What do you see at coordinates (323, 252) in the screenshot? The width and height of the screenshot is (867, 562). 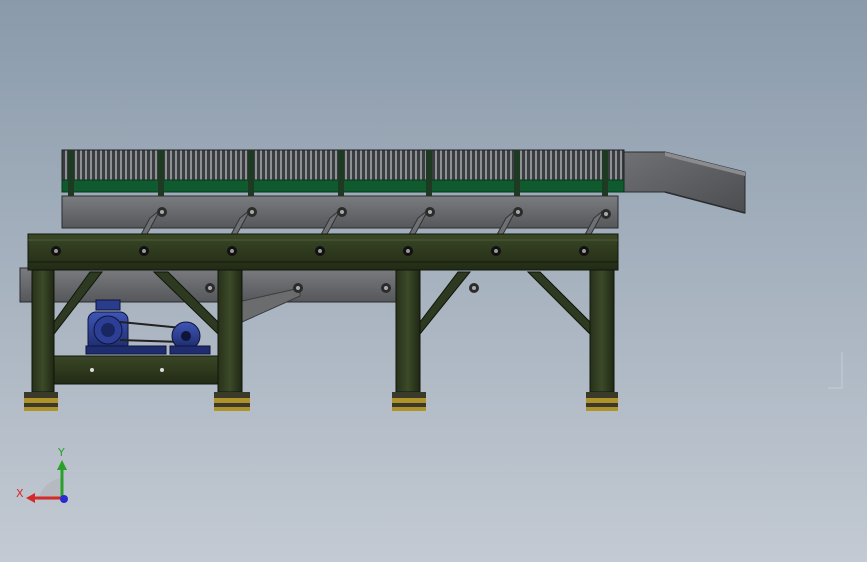 I see `main-beam` at bounding box center [323, 252].